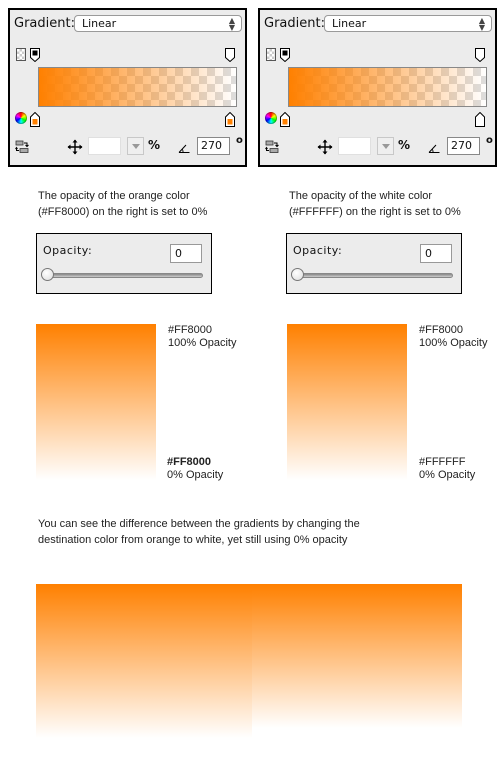 This screenshot has width=500, height=763. Describe the element at coordinates (124, 263) in the screenshot. I see `opacity-panel-orange: Opacity: 0` at that location.